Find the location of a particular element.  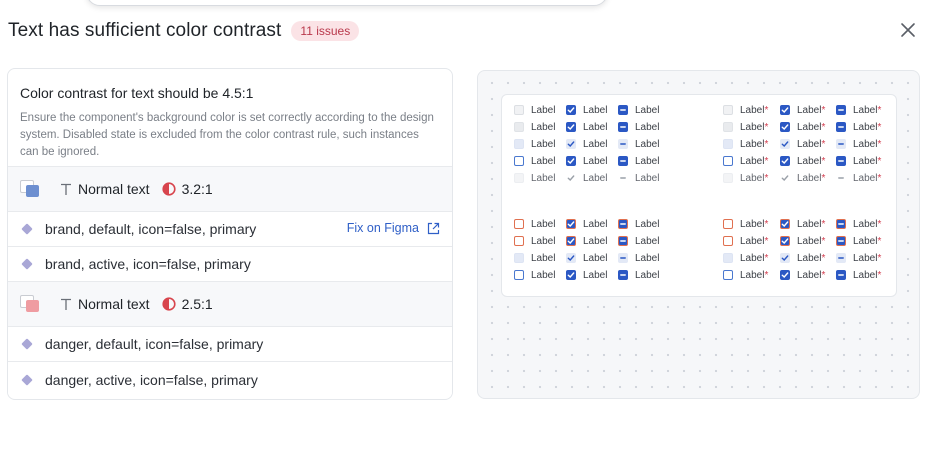

issue-item-label: danger, active, icon=false, primary is located at coordinates (151, 379).